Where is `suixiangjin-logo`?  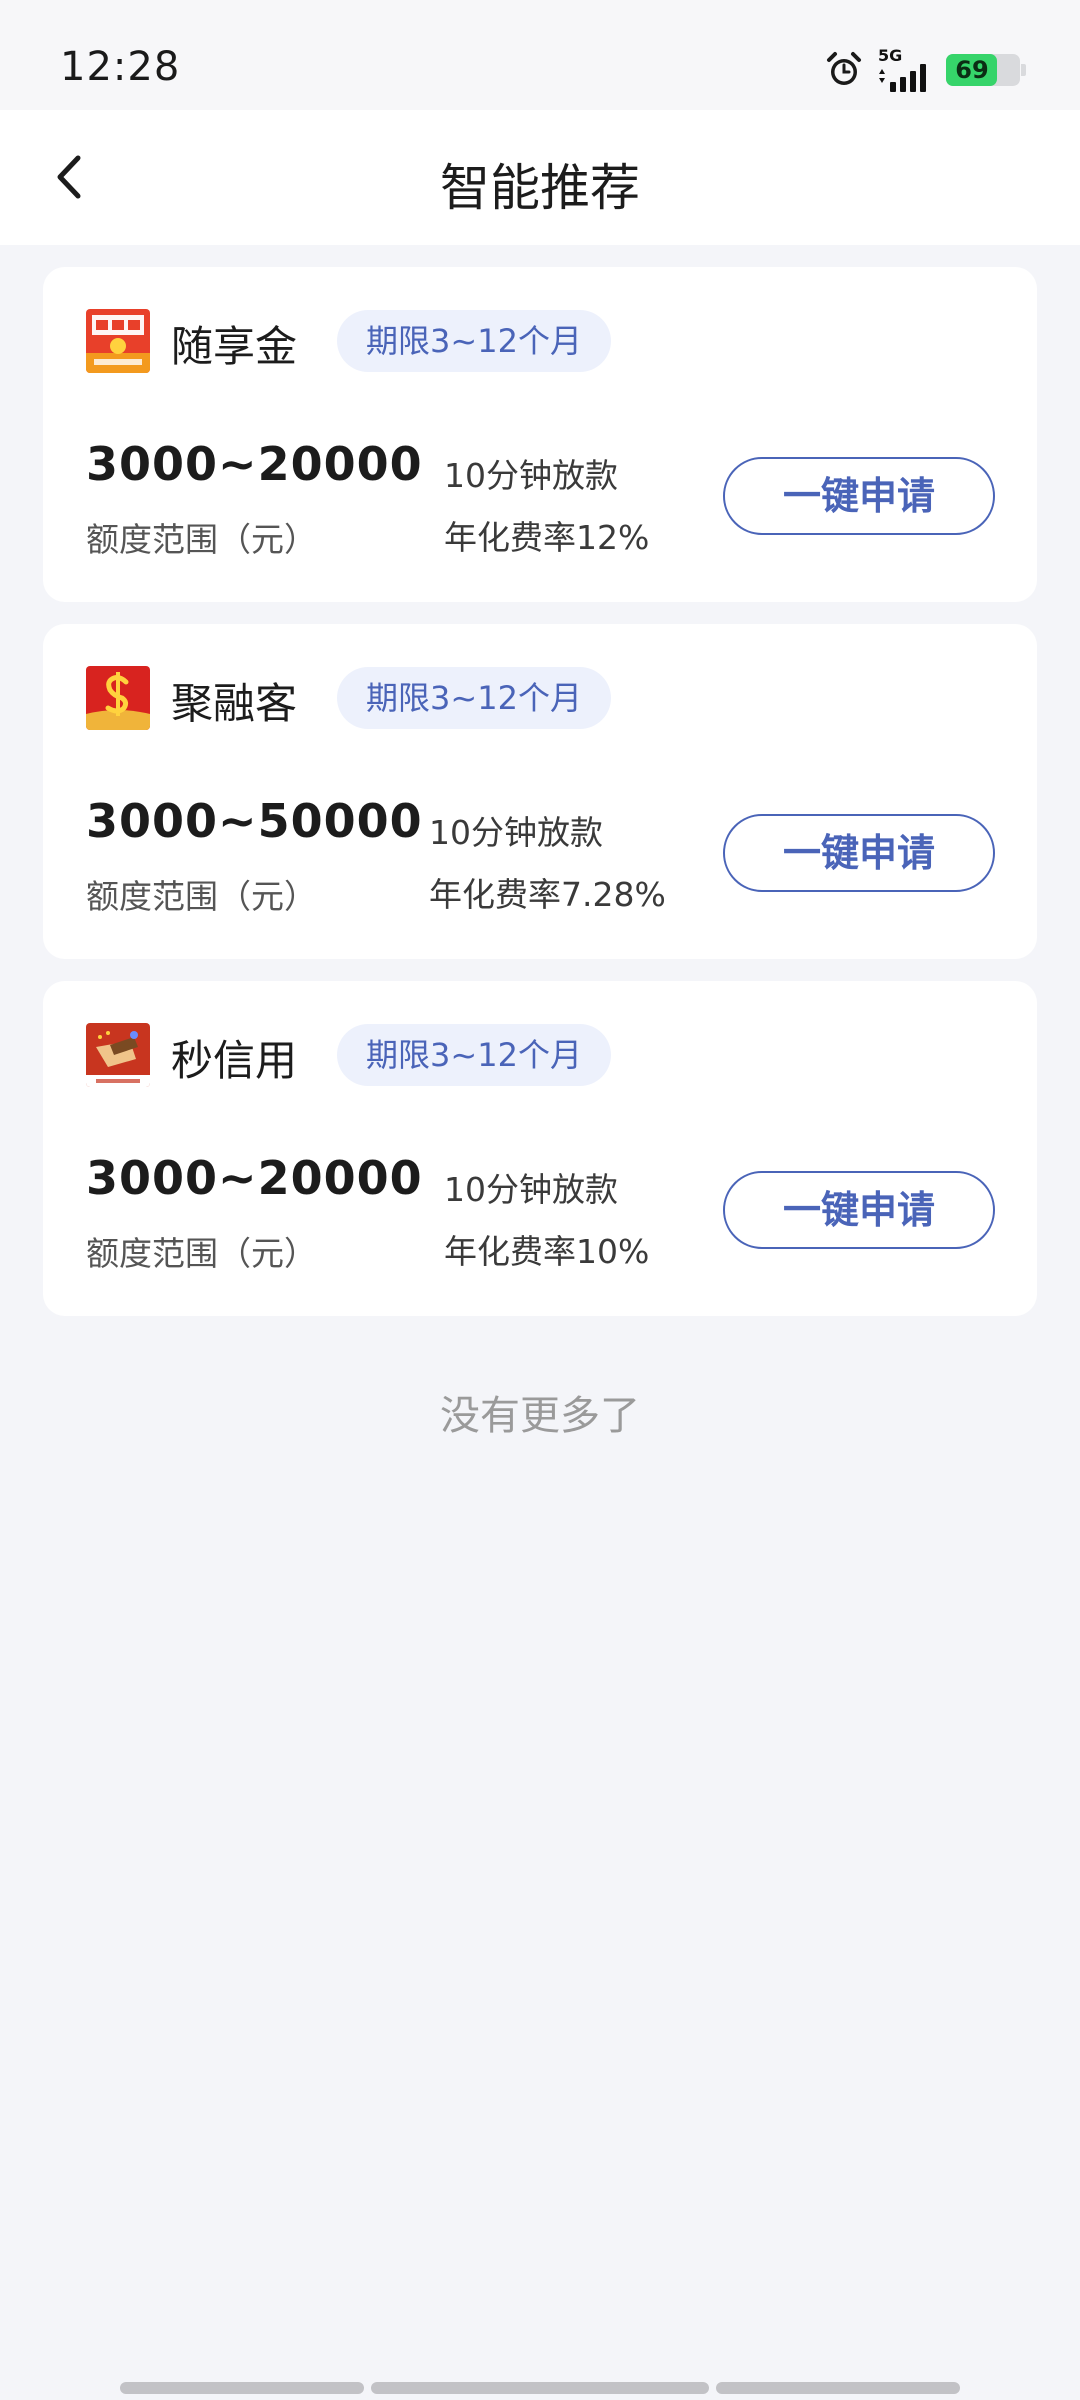 suixiangjin-logo is located at coordinates (118, 341).